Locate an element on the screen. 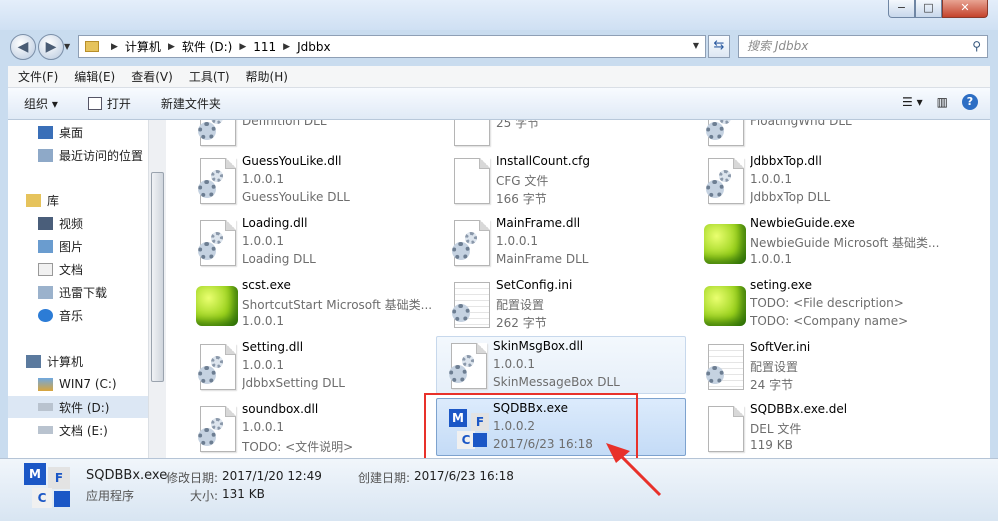  file-type: CFG 文件 is located at coordinates (522, 181).